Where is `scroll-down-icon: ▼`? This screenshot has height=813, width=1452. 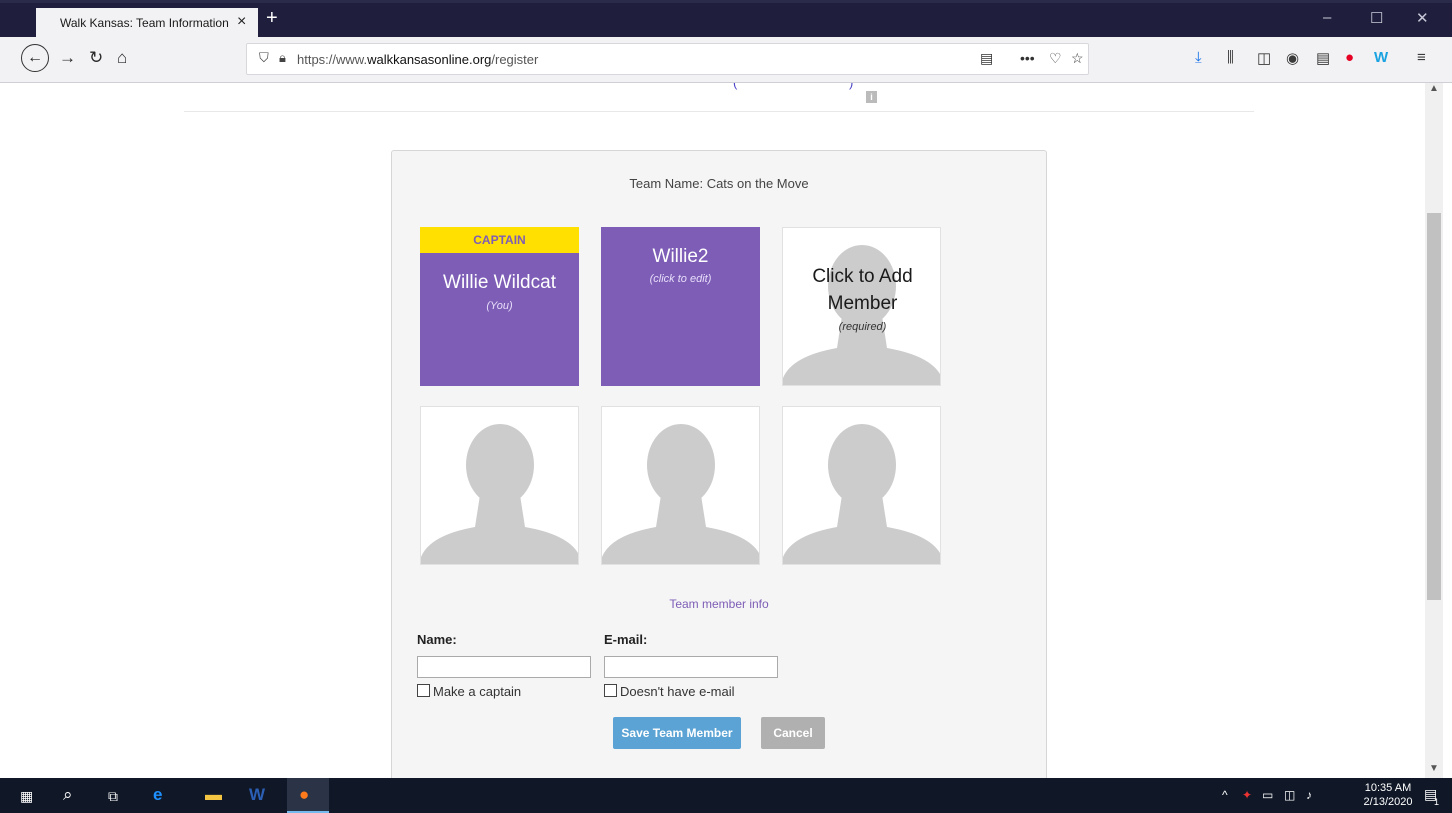
scroll-down-icon: ▼ is located at coordinates (1434, 768).